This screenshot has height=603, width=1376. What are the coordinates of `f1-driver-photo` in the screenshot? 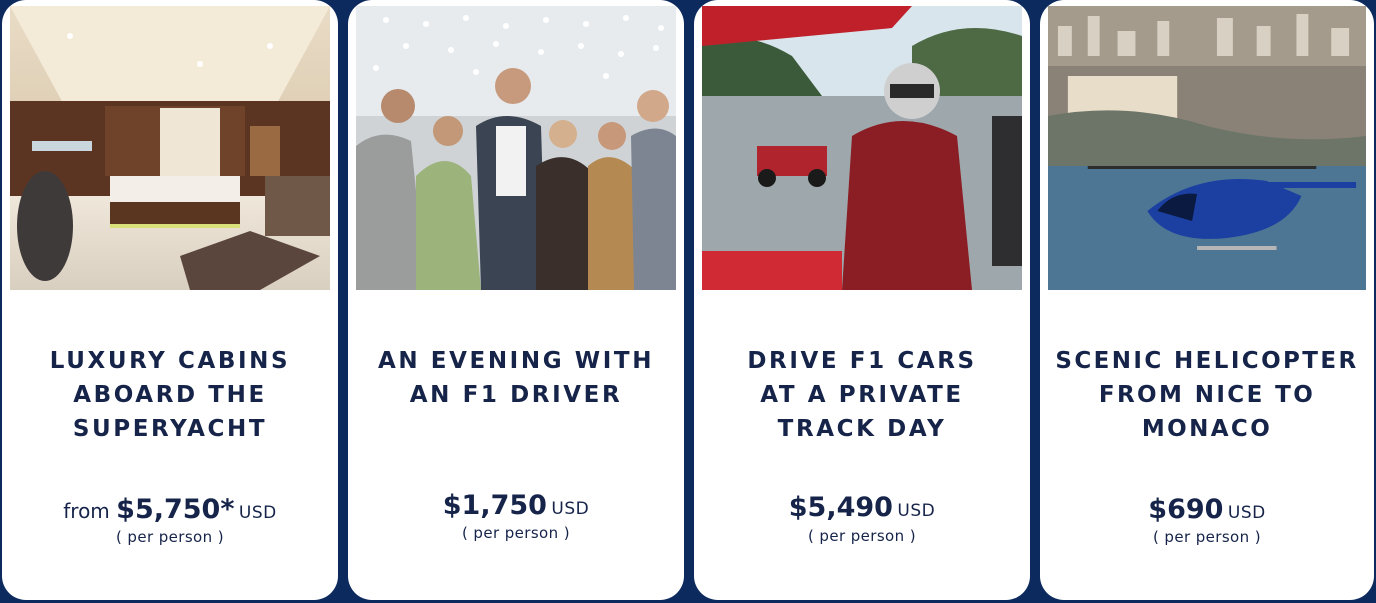 It's located at (862, 148).